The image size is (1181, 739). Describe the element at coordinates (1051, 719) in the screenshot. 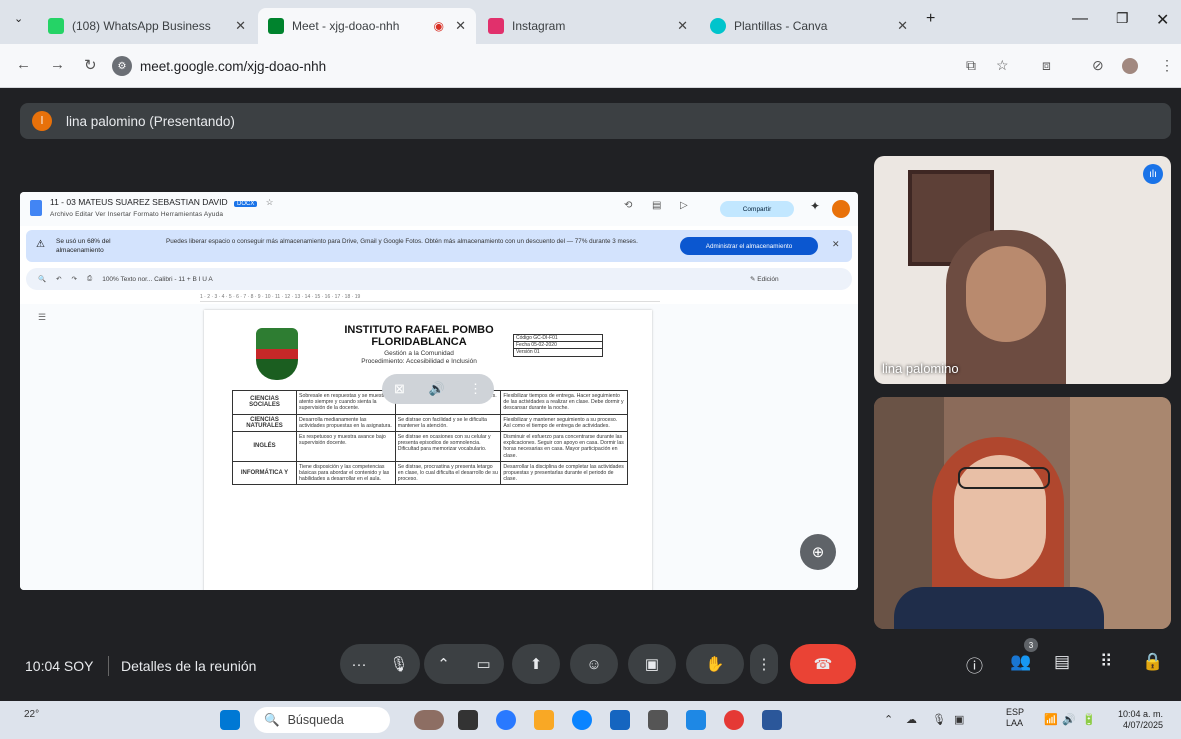

I see `wifi-icon: 📶` at that location.